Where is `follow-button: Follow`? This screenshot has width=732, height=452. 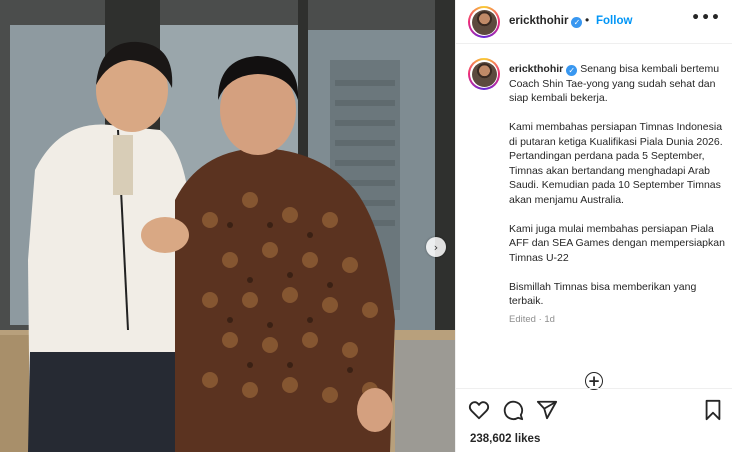 follow-button: Follow is located at coordinates (614, 21).